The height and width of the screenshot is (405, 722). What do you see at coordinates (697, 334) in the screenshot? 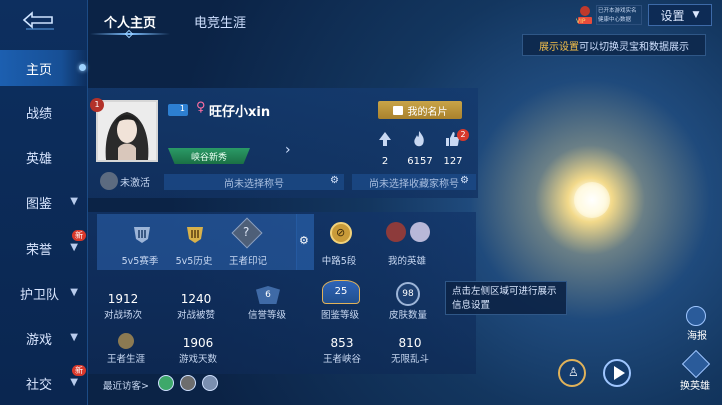
I see `poster-label: 海报` at bounding box center [697, 334].